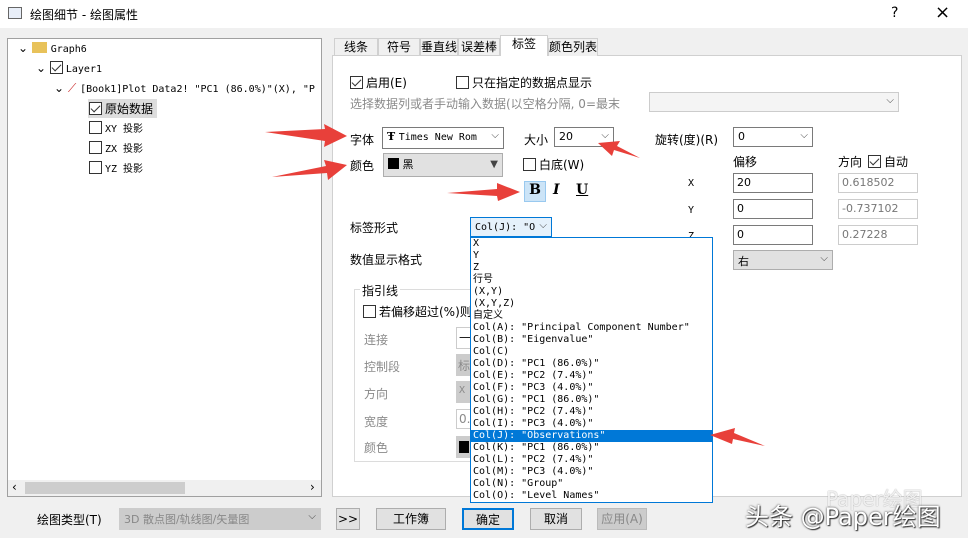  Describe the element at coordinates (306, 135) in the screenshot. I see `arrow-font` at that location.